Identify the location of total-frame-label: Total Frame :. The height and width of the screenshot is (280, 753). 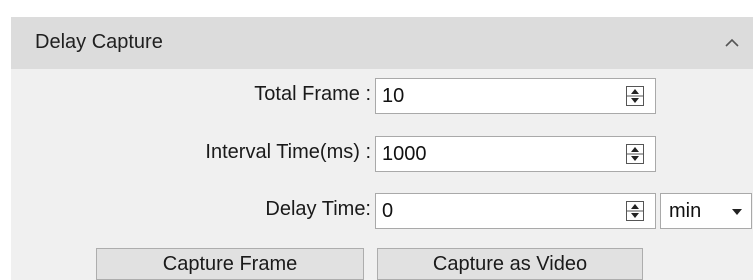
(312, 94).